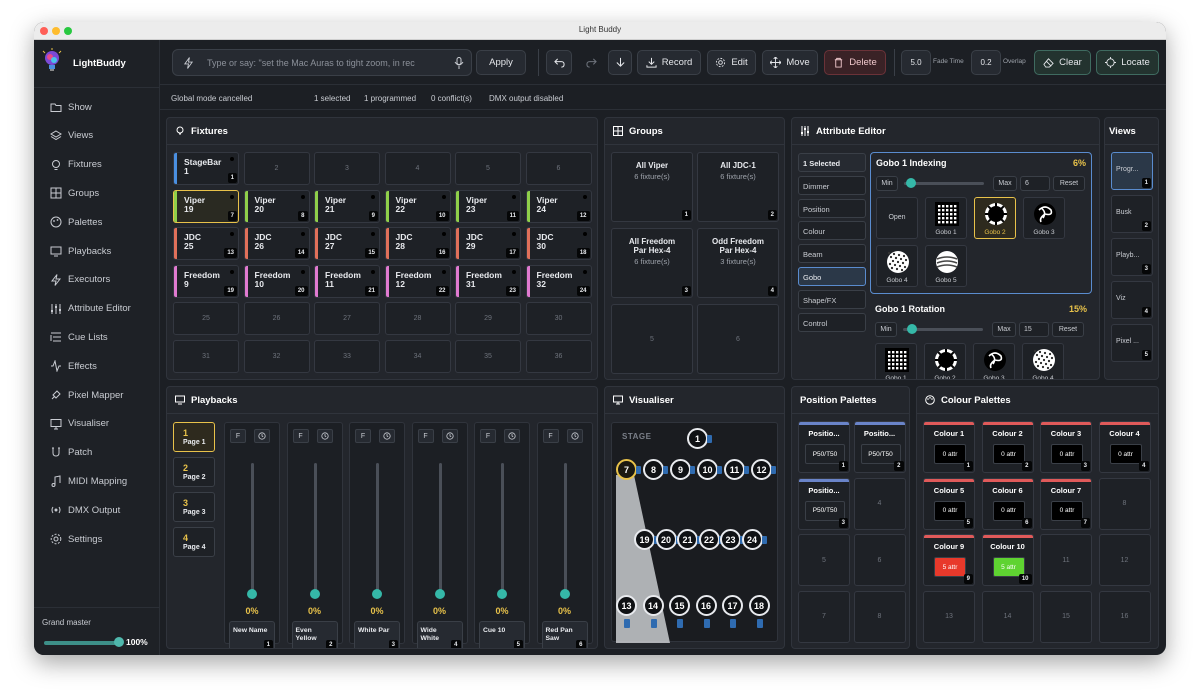 This screenshot has width=1200, height=700. I want to click on fixture-light: 22, so click(711, 539).